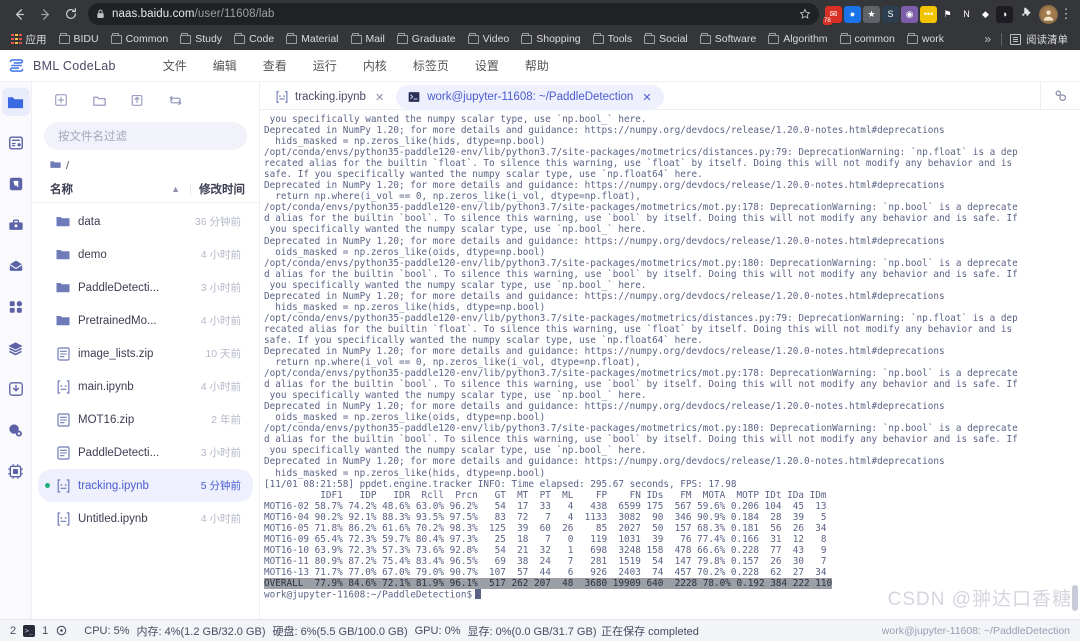 The image size is (1080, 641). What do you see at coordinates (145, 254) in the screenshot?
I see `file-list-item: demo 4 小时前` at bounding box center [145, 254].